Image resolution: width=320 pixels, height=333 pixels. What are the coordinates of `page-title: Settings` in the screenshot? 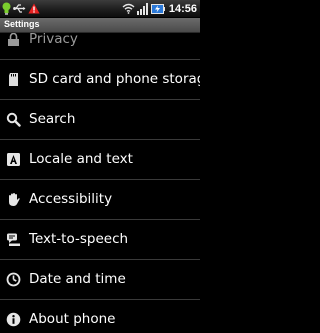 It's located at (22, 24).